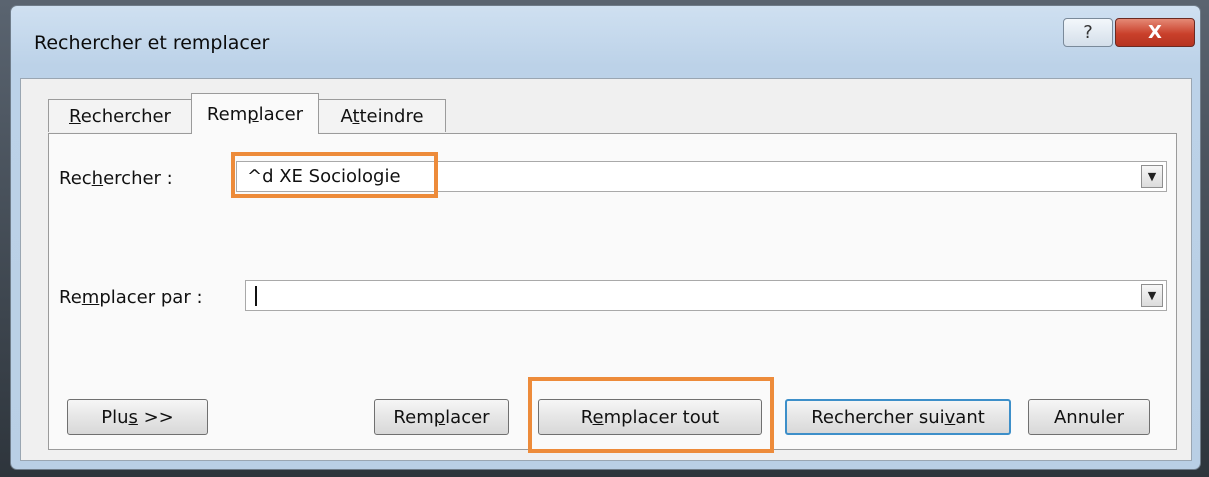 Image resolution: width=1209 pixels, height=477 pixels. Describe the element at coordinates (116, 178) in the screenshot. I see `find-label: Rechercher :` at that location.